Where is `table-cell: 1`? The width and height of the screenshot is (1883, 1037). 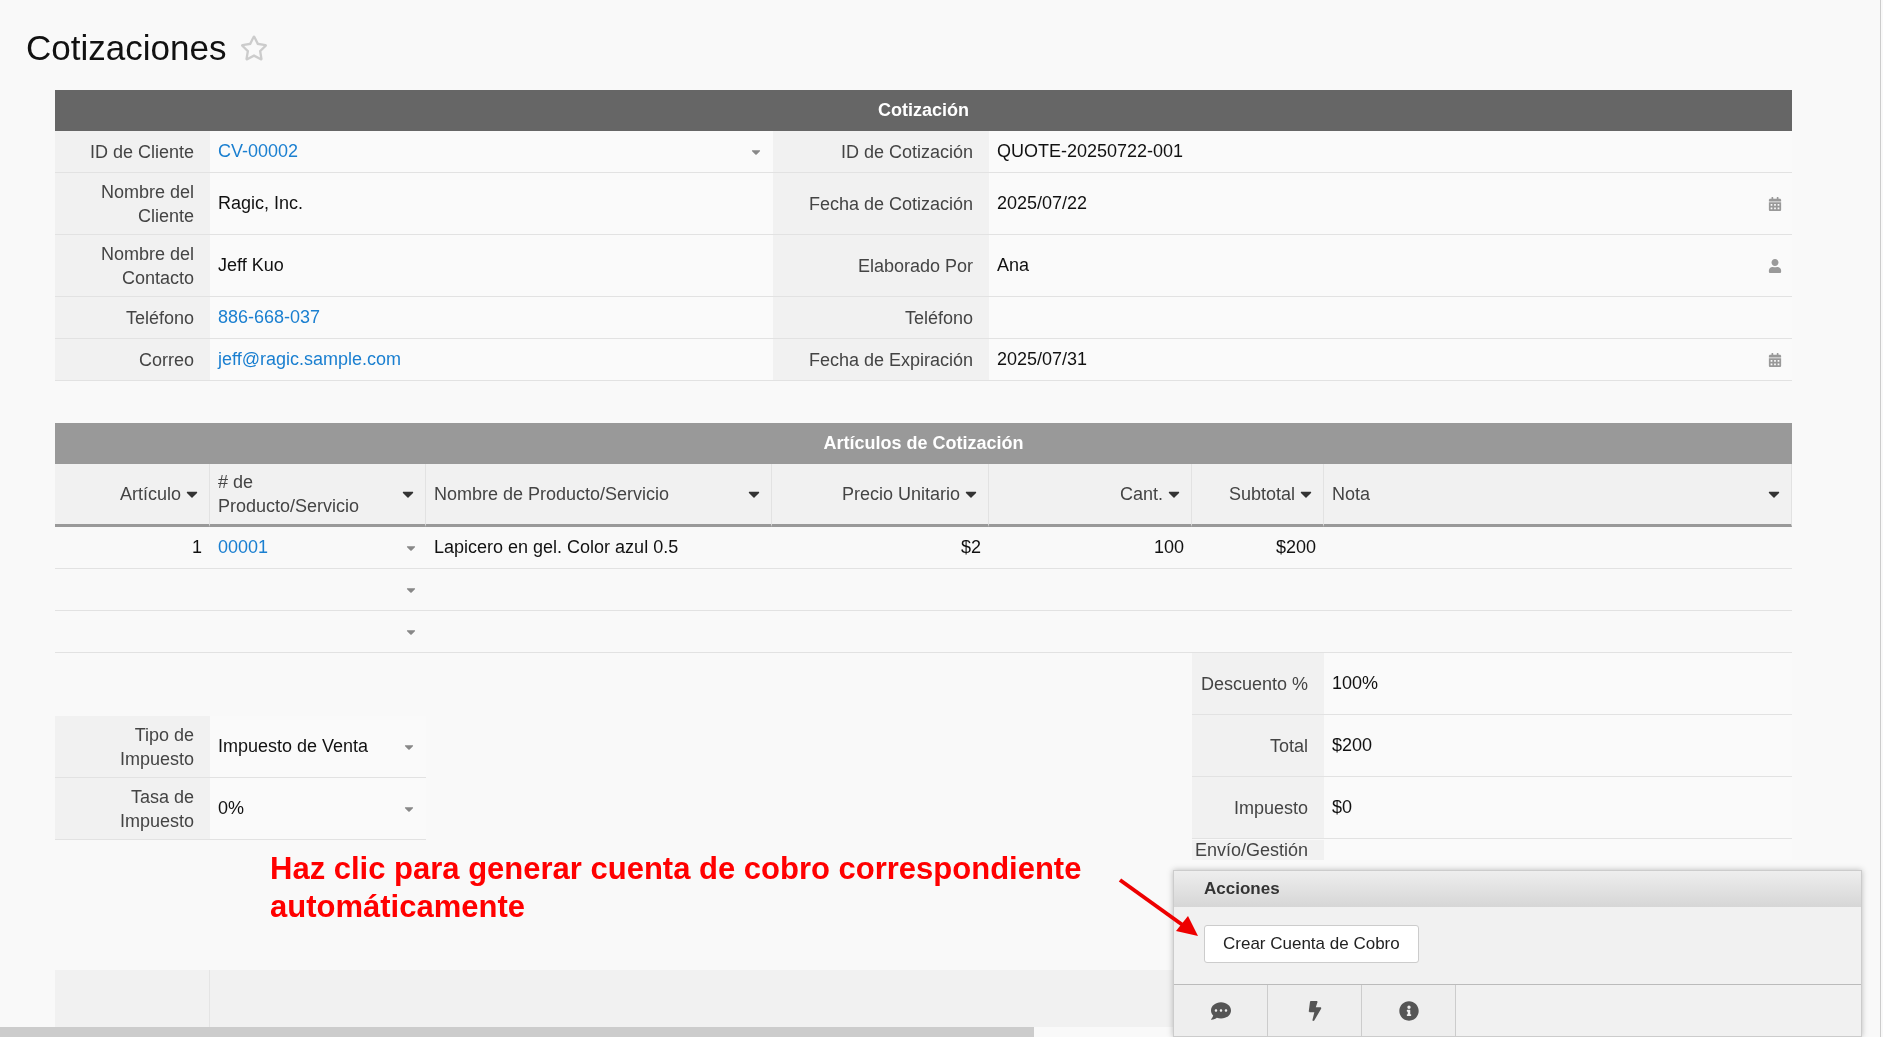
table-cell: 1 is located at coordinates (132, 548).